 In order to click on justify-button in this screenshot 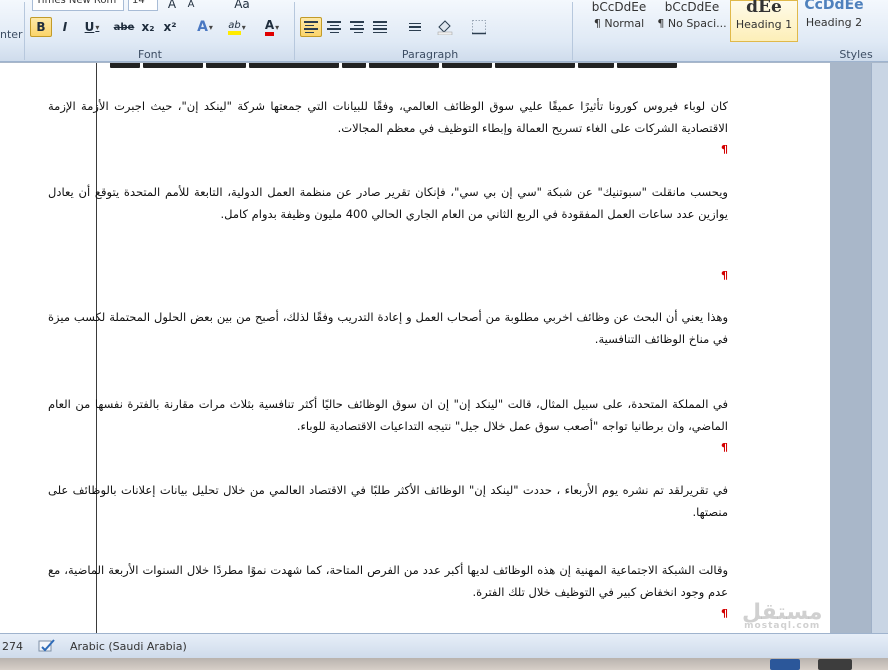, I will do `click(380, 27)`.